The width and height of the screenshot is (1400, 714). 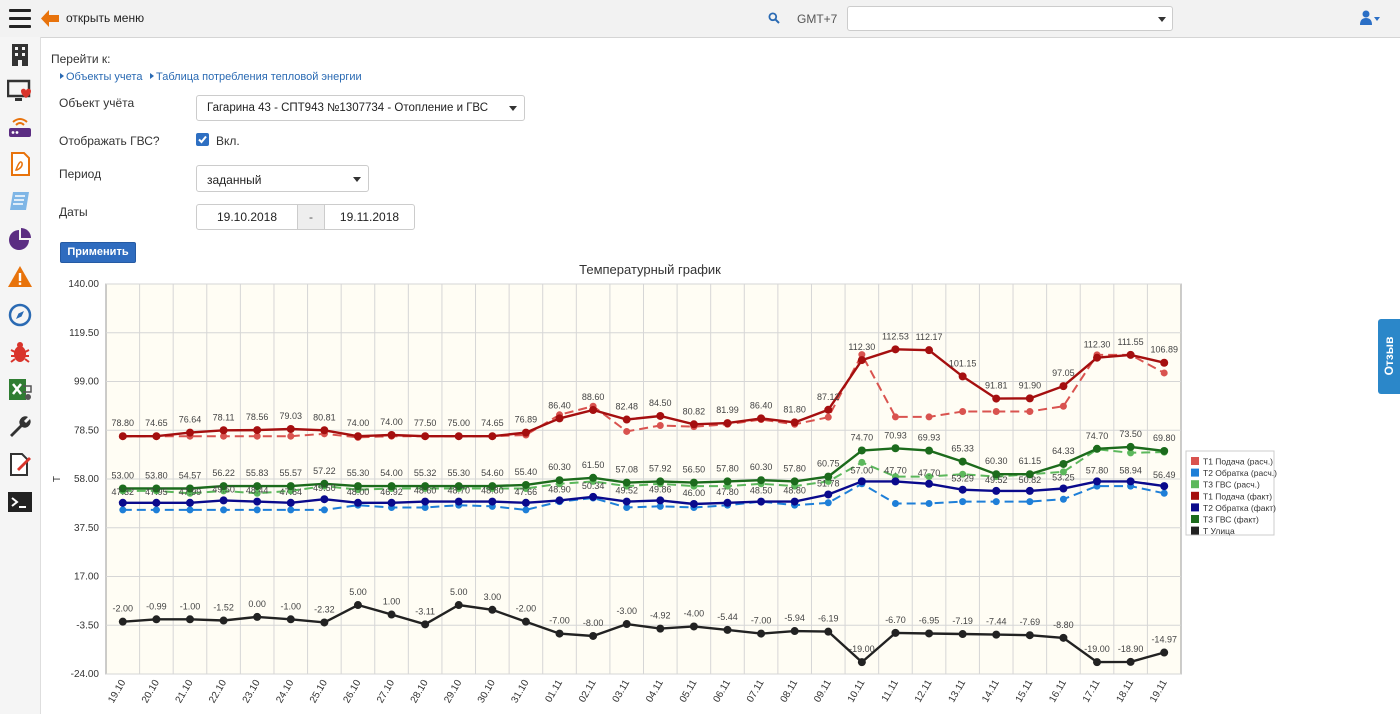 What do you see at coordinates (790, 691) in the screenshot?
I see `x-tick-label: 08.11` at bounding box center [790, 691].